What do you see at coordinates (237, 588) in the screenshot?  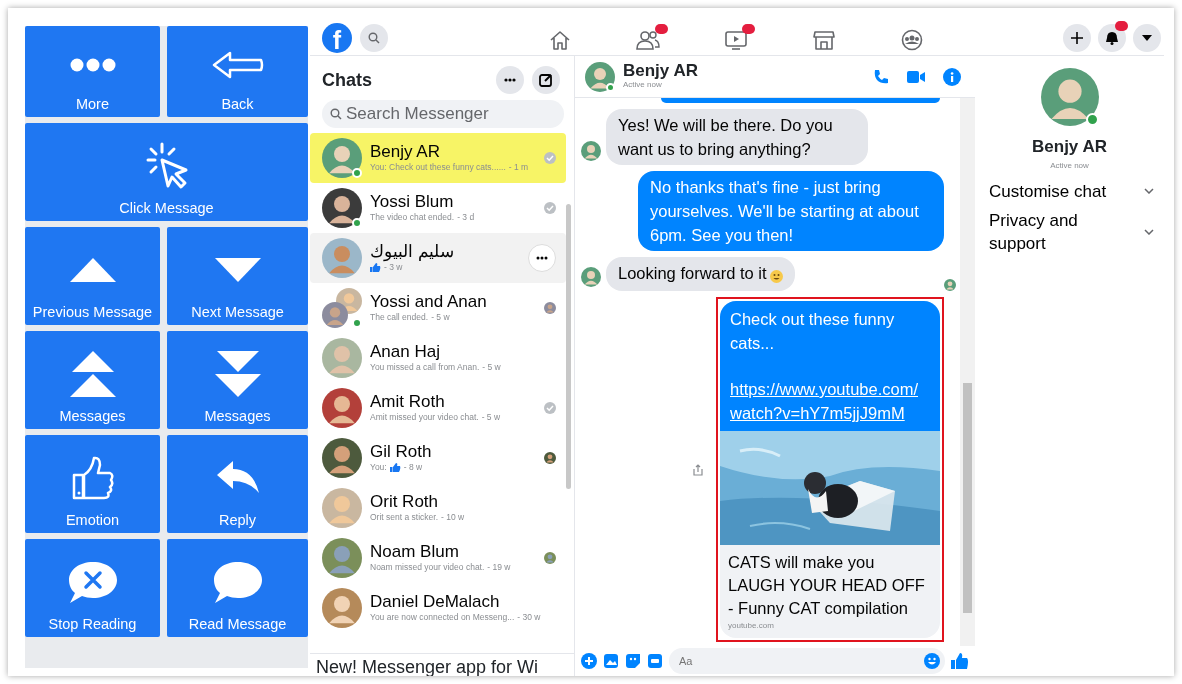 I see `tool-button: Read Message` at bounding box center [237, 588].